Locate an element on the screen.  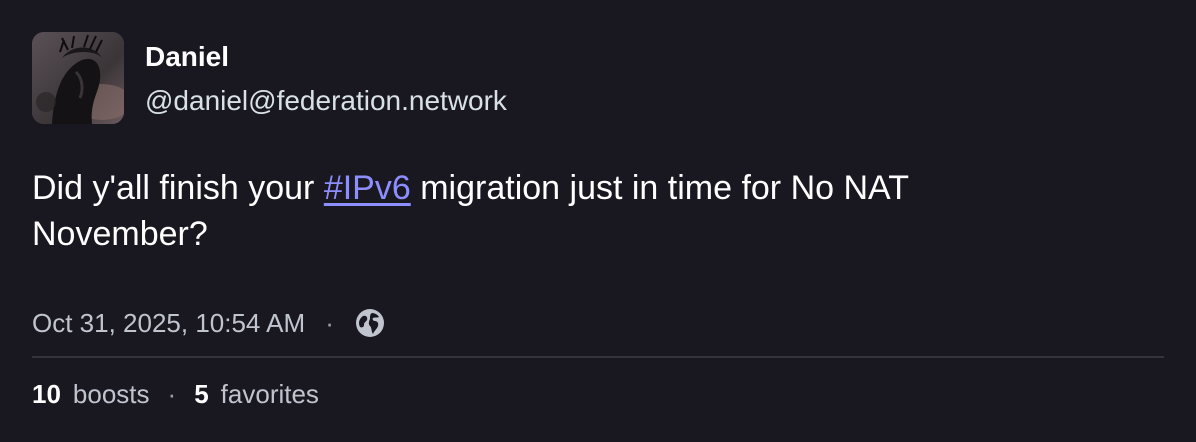
hashtag-link: #IPv6 is located at coordinates (367, 188).